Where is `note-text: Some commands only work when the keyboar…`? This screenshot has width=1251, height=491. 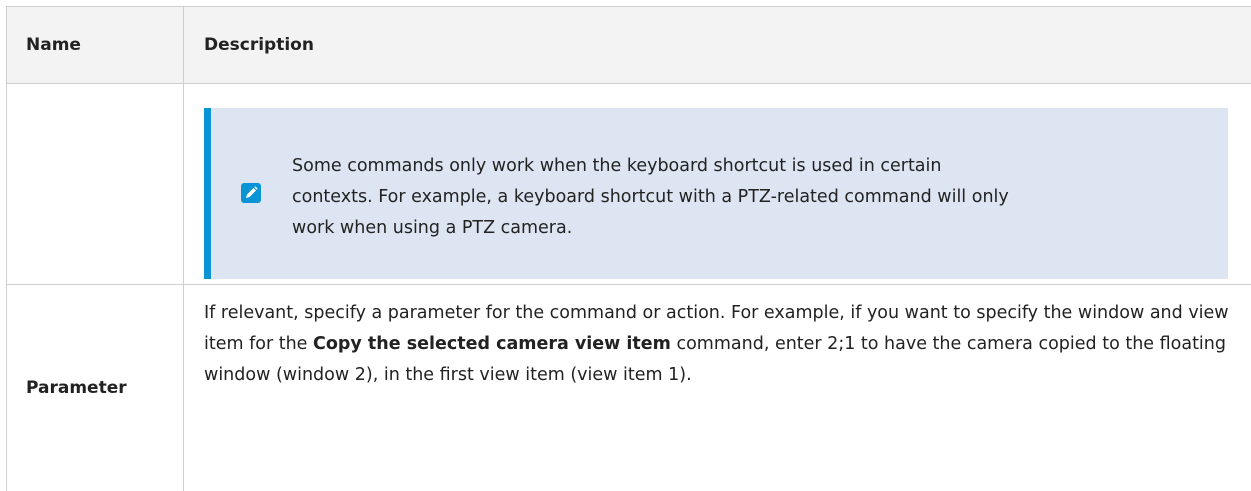 note-text: Some commands only work when the keyboar… is located at coordinates (650, 197).